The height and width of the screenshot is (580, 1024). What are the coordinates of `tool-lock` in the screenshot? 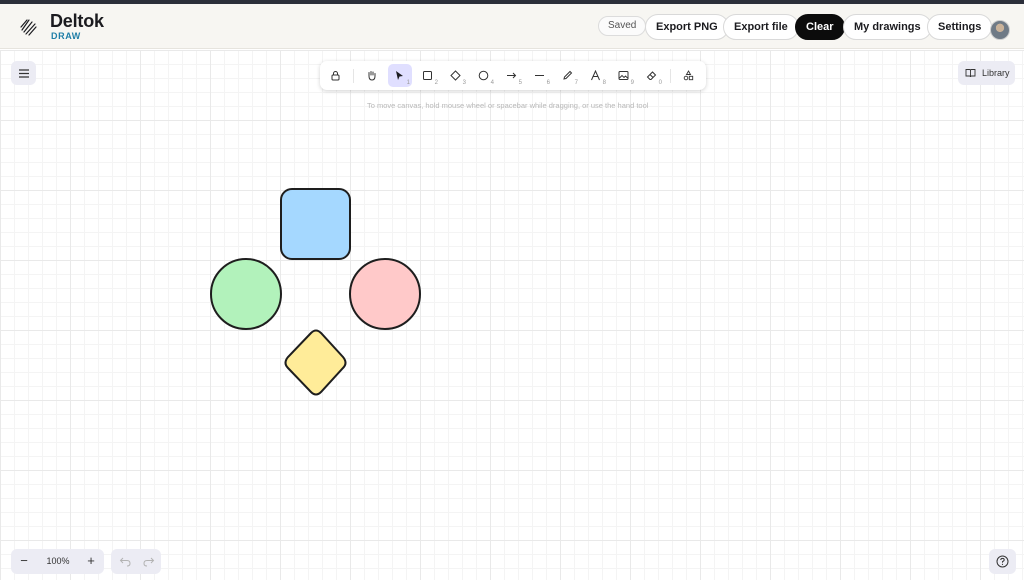 It's located at (336, 75).